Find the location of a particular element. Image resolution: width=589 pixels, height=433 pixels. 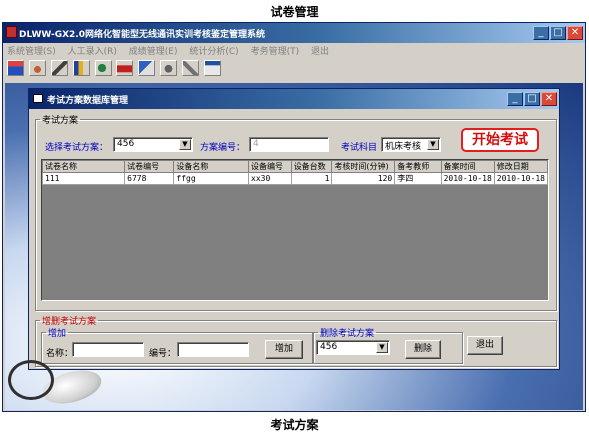

menu-system: 系统管理(S) is located at coordinates (31, 52).